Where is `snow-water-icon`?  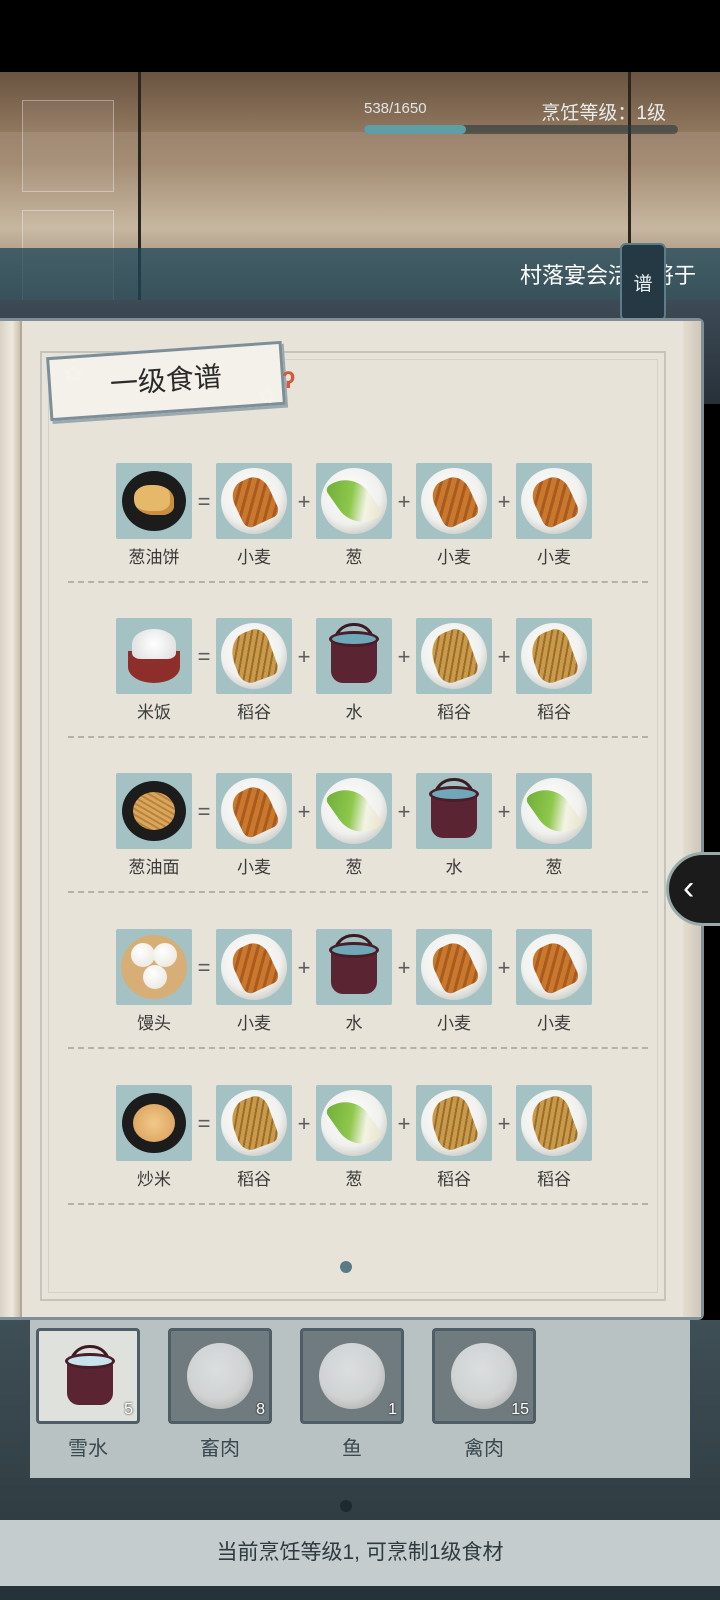
snow-water-icon is located at coordinates (90, 1377).